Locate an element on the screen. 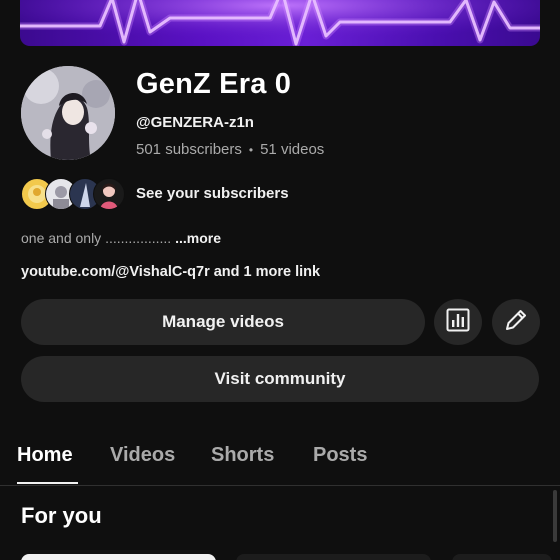 Image resolution: width=560 pixels, height=560 pixels. channel-avatar is located at coordinates (68, 113).